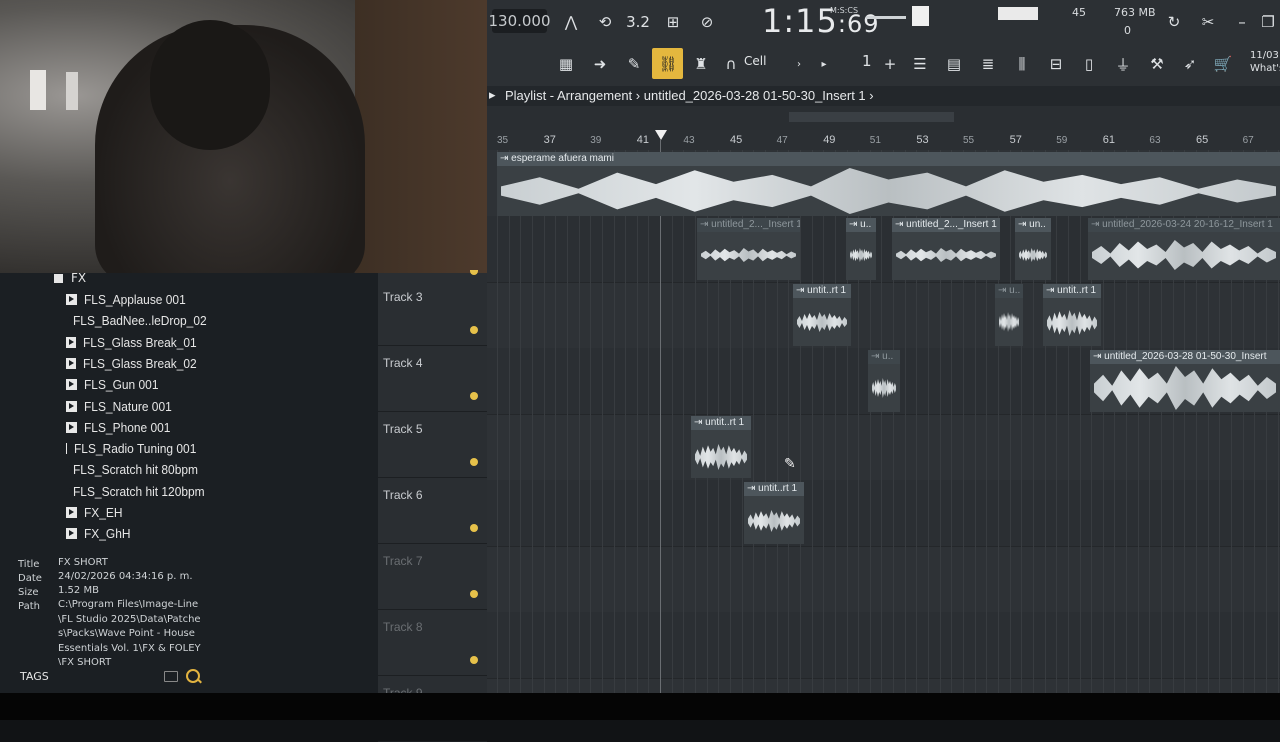 The width and height of the screenshot is (1280, 742). Describe the element at coordinates (867, 61) in the screenshot. I see `pattern-selector: 1` at that location.